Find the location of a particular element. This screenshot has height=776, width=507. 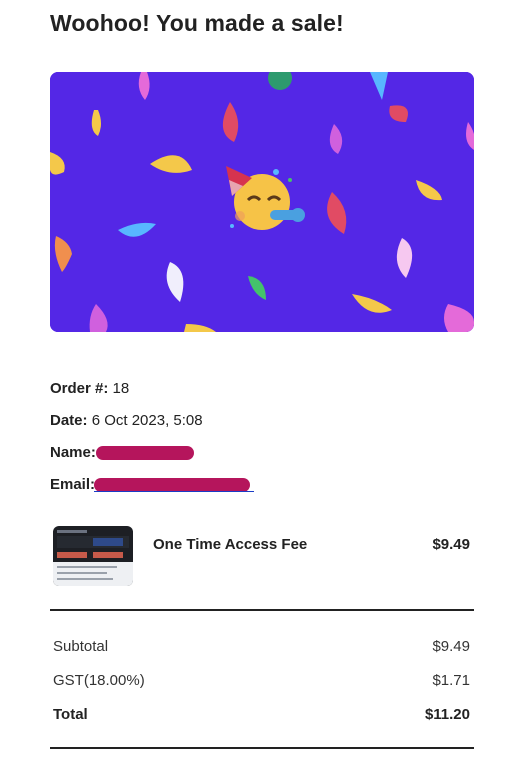

customer-email: Email: is located at coordinates (72, 484).